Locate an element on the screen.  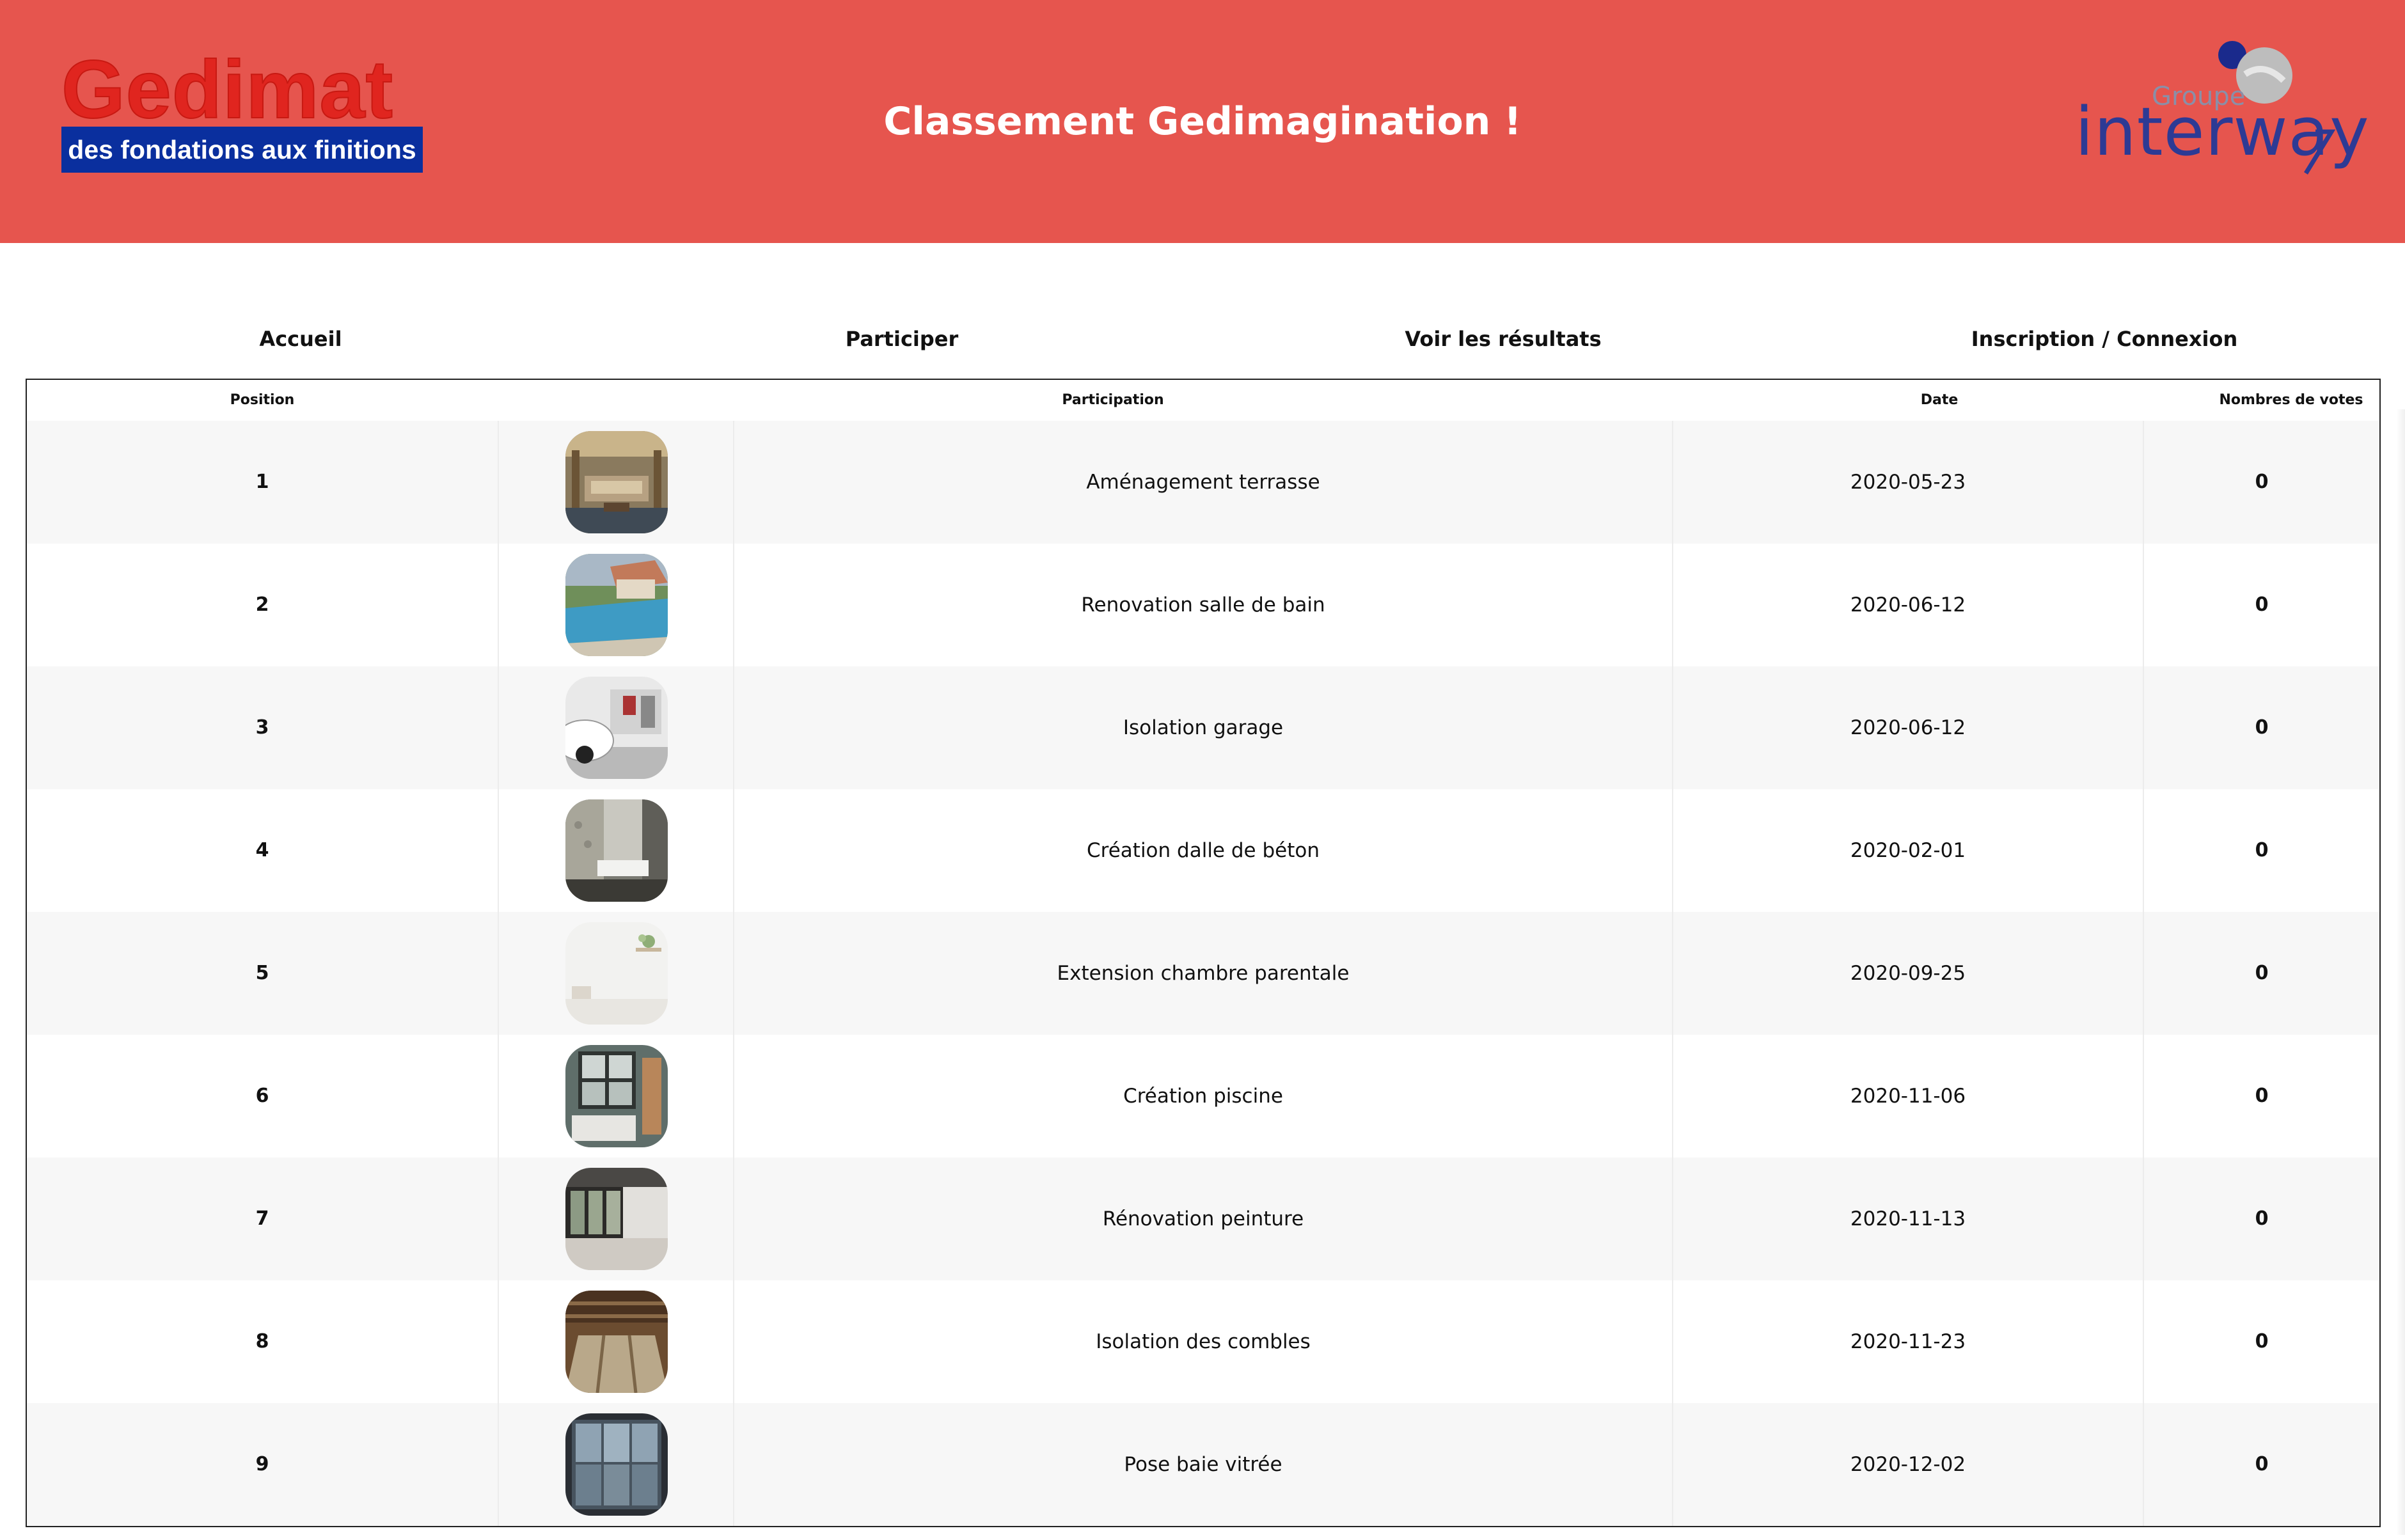
attic-photo is located at coordinates (616, 1342).